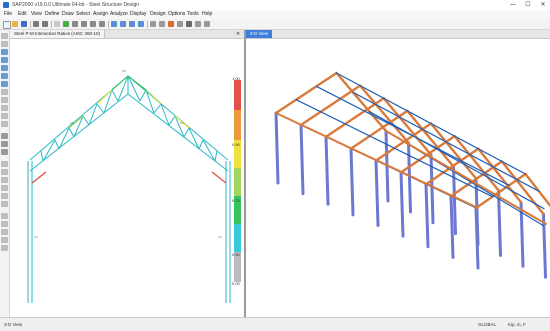 The image size is (550, 331). Describe the element at coordinates (68, 14) in the screenshot. I see `menu-draw: Draw` at that location.